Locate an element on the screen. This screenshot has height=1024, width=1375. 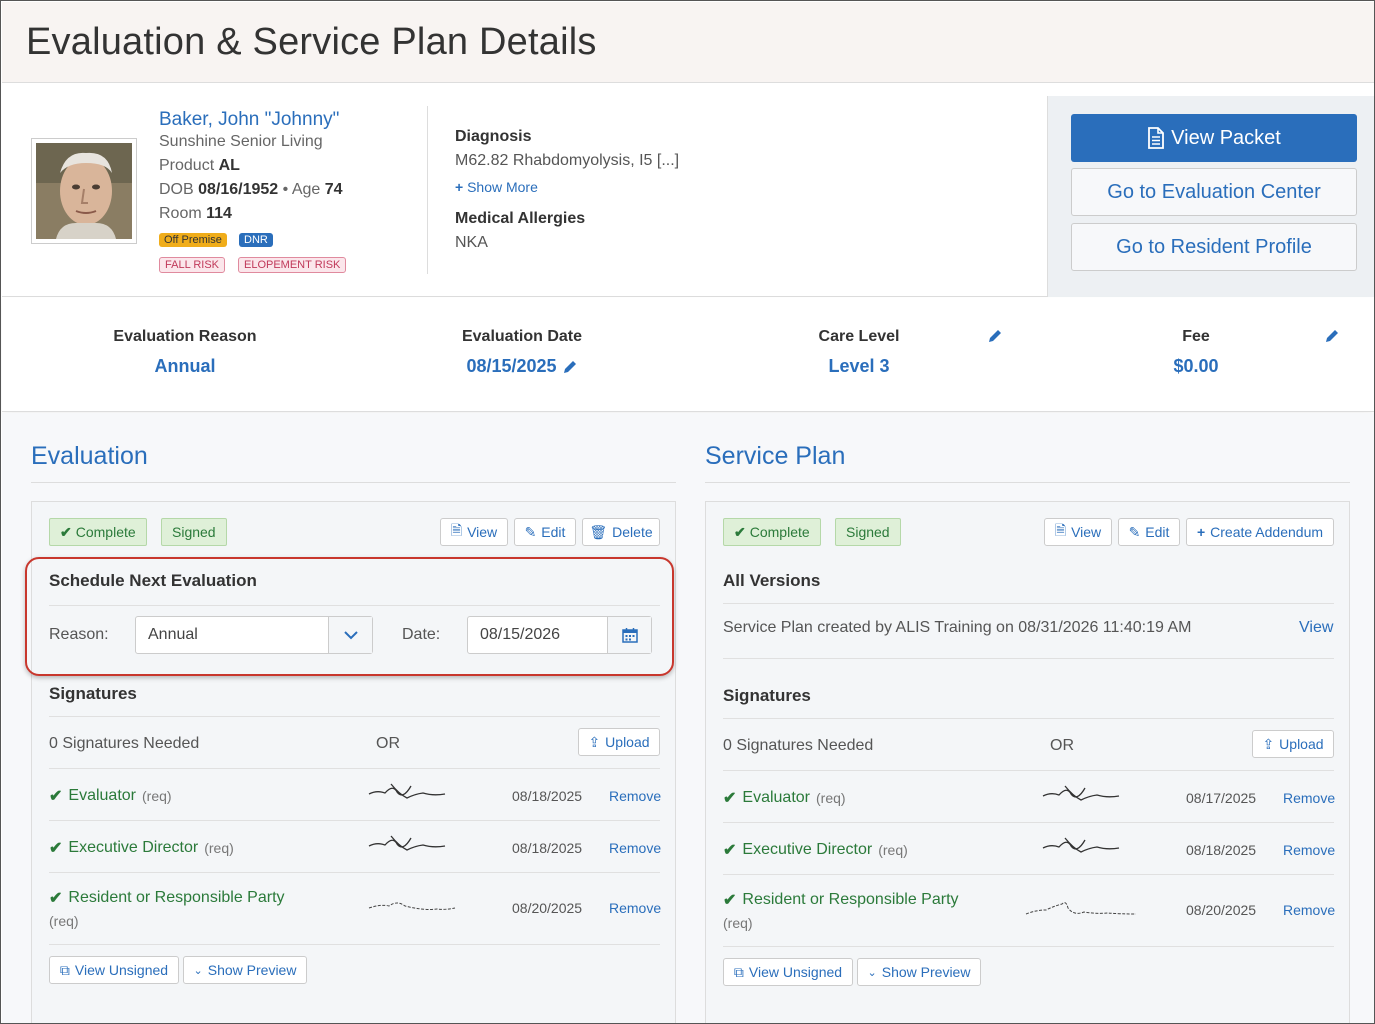
care-level-pencil-icon is located at coordinates (995, 336).